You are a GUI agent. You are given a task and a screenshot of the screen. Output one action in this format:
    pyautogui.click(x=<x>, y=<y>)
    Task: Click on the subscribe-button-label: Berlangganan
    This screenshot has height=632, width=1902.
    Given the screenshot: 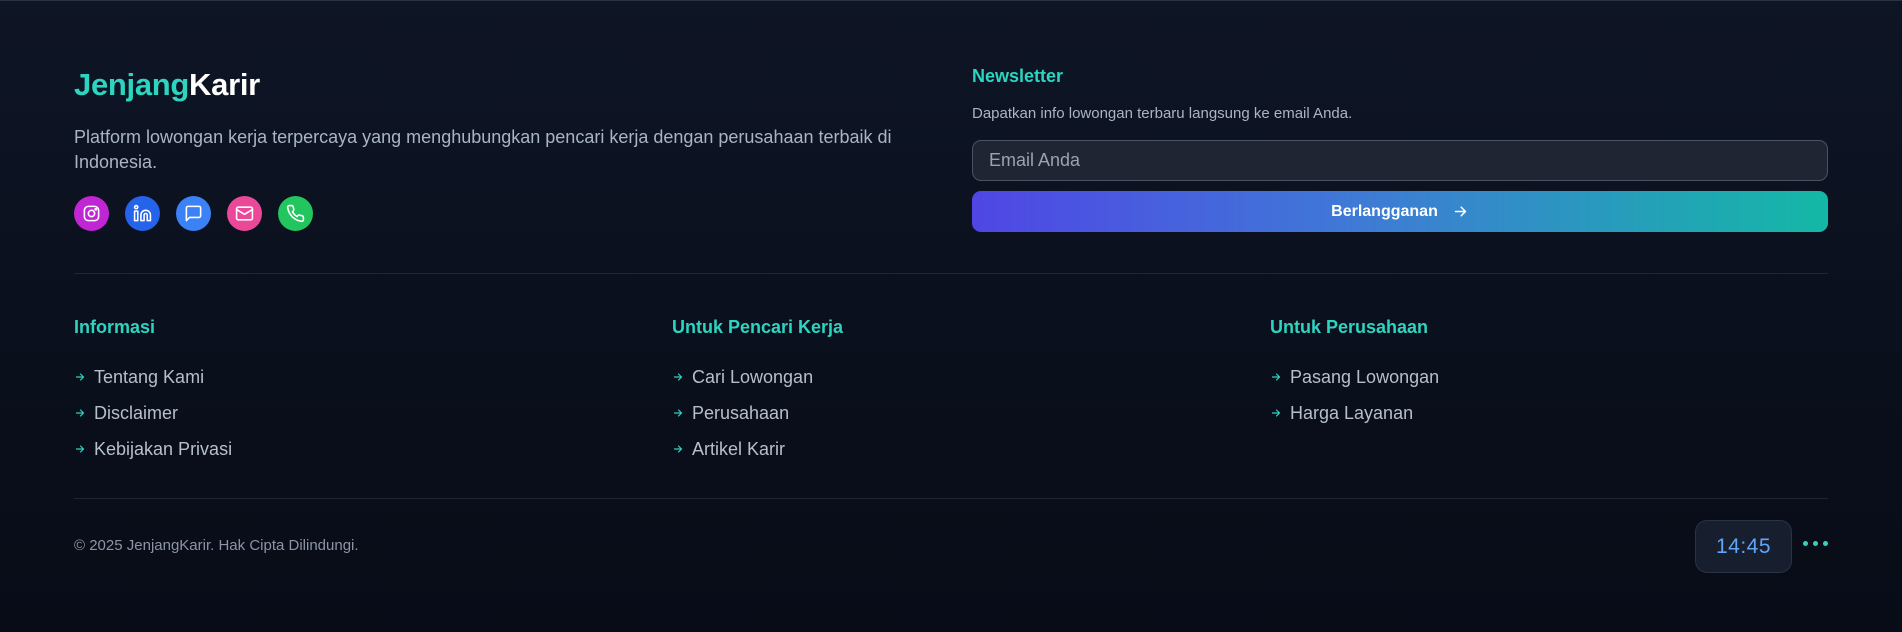 What is the action you would take?
    pyautogui.click(x=1384, y=211)
    